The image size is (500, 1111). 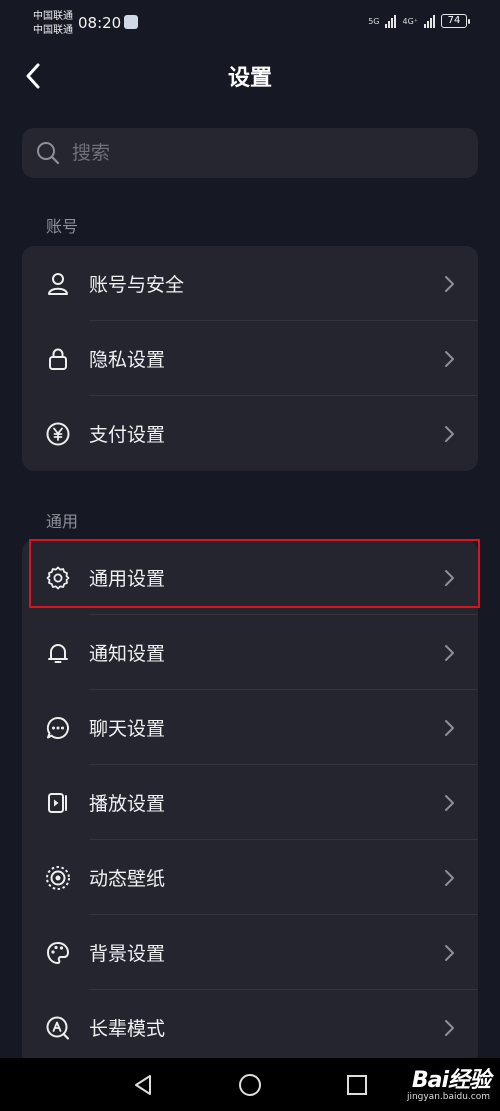 I want to click on nav-back-icon, so click(x=143, y=1085).